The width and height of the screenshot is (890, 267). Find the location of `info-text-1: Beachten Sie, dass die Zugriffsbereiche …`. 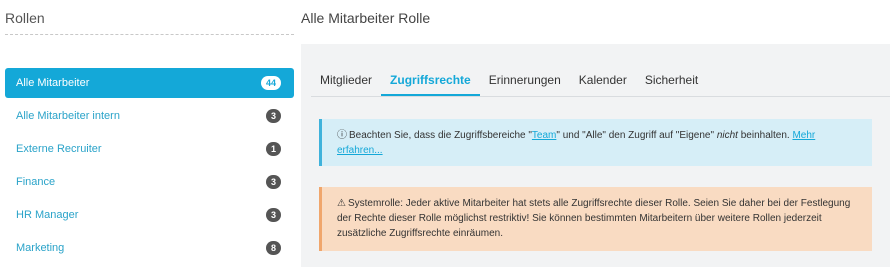

info-text-1: Beachten Sie, dass die Zugriffsbereiche … is located at coordinates (440, 135).